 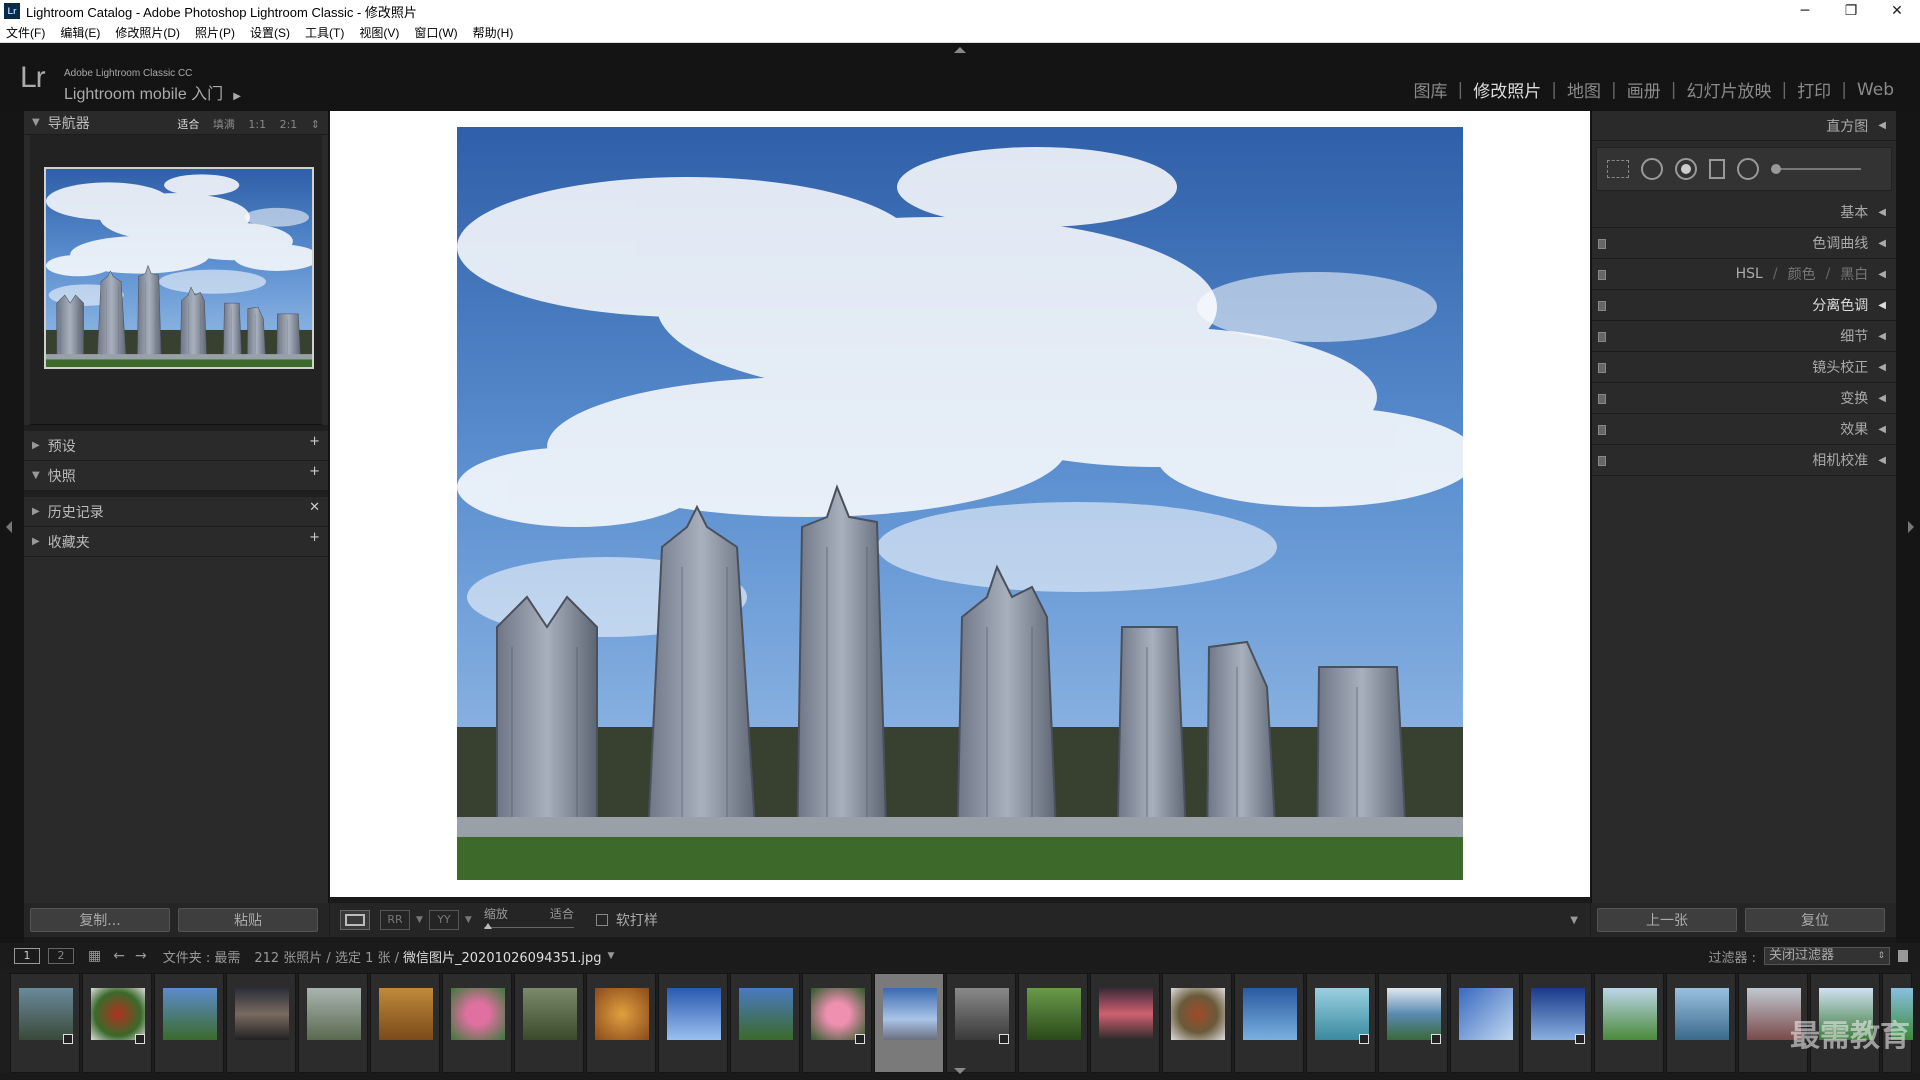 What do you see at coordinates (147, 32) in the screenshot?
I see `menu-develop: 修改照片(D)` at bounding box center [147, 32].